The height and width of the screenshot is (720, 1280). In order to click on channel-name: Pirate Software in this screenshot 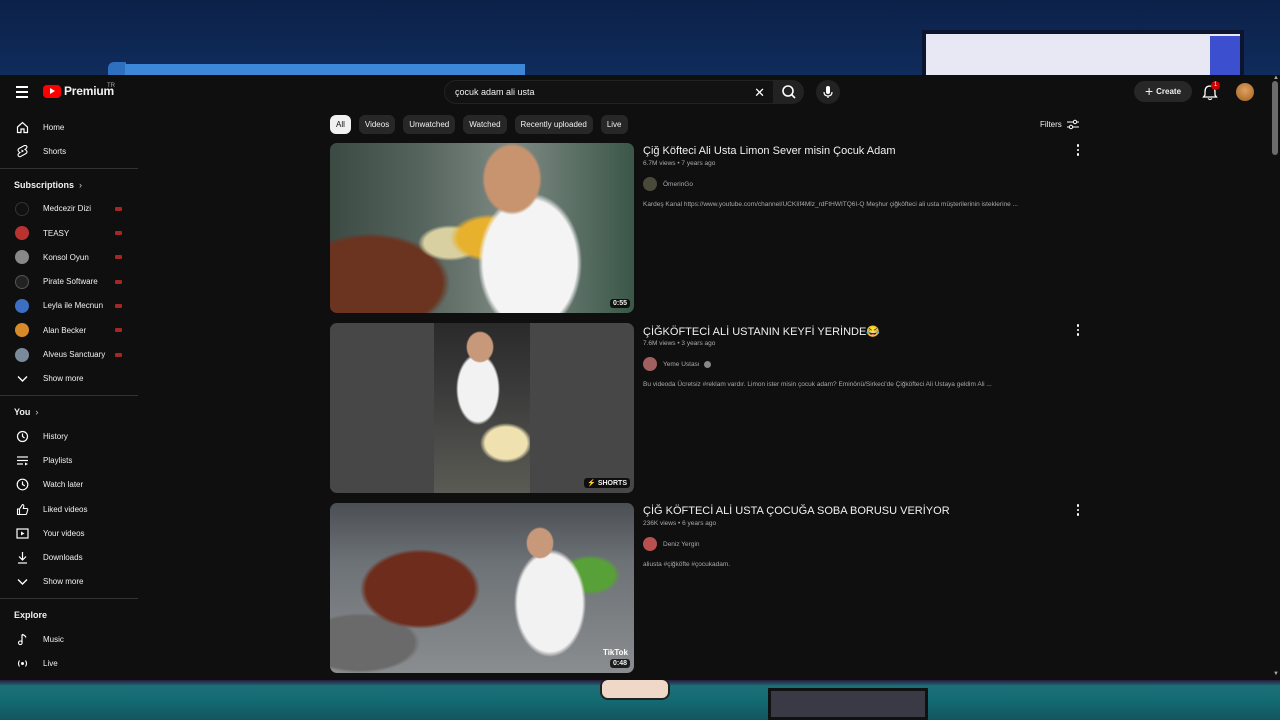, I will do `click(70, 282)`.